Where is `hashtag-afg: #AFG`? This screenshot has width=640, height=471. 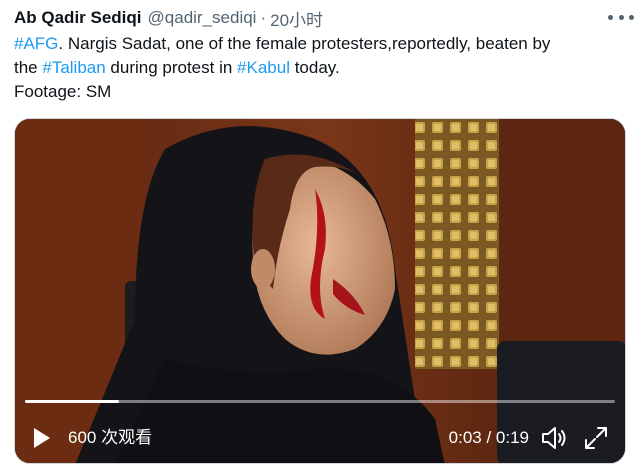 hashtag-afg: #AFG is located at coordinates (36, 43).